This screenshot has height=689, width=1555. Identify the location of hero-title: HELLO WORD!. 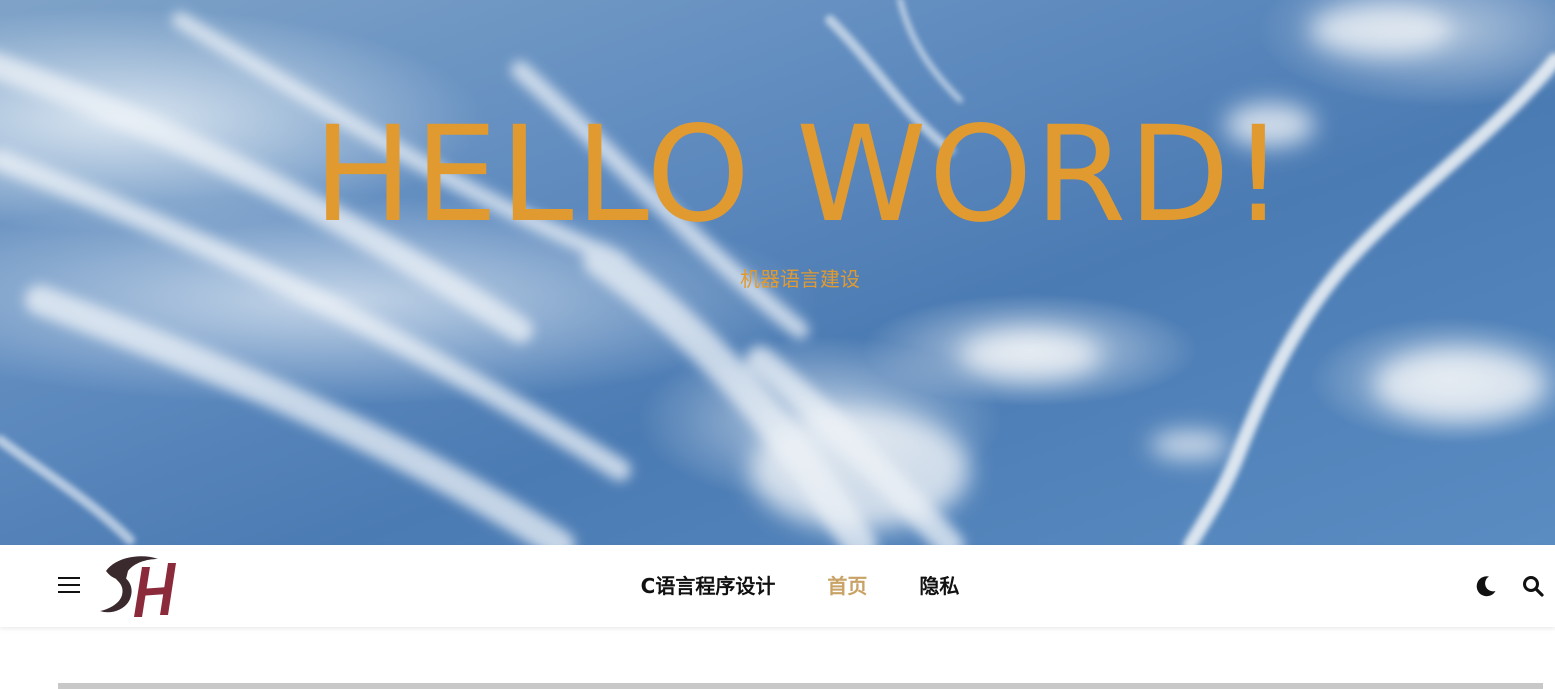
(800, 175).